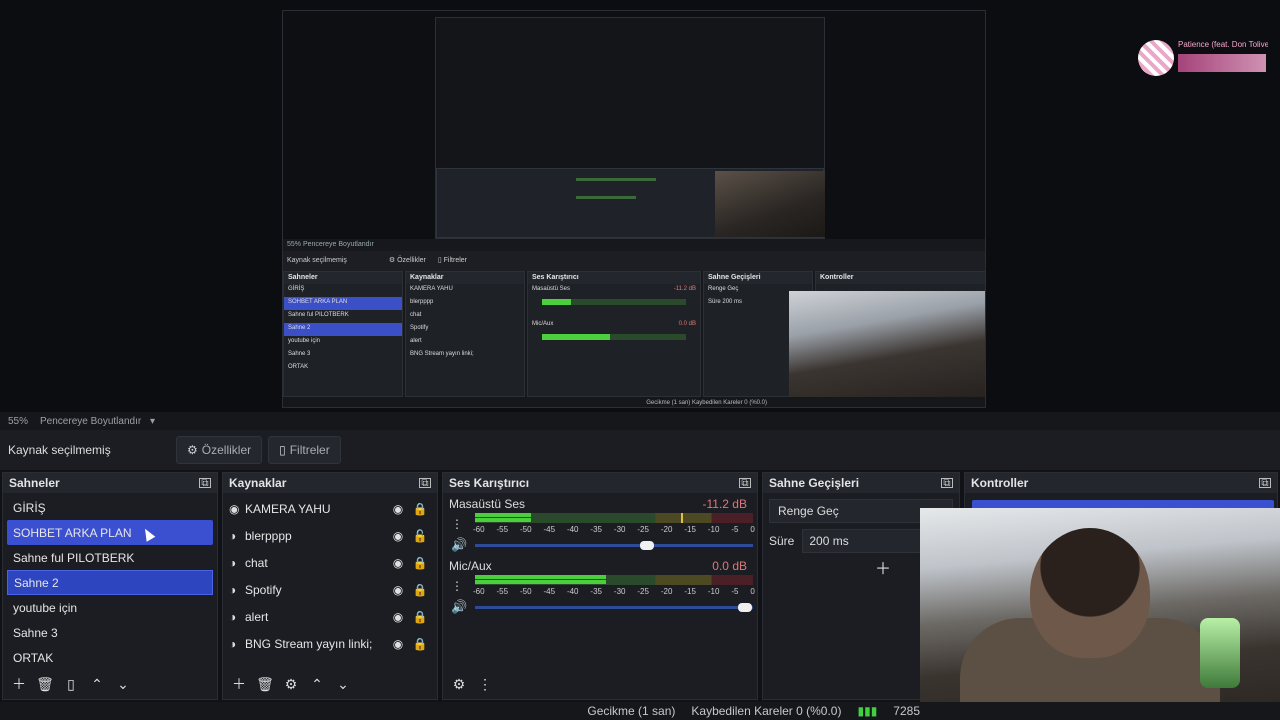 Image resolution: width=1280 pixels, height=720 pixels. I want to click on signal-icon: ▮▮▮, so click(867, 711).